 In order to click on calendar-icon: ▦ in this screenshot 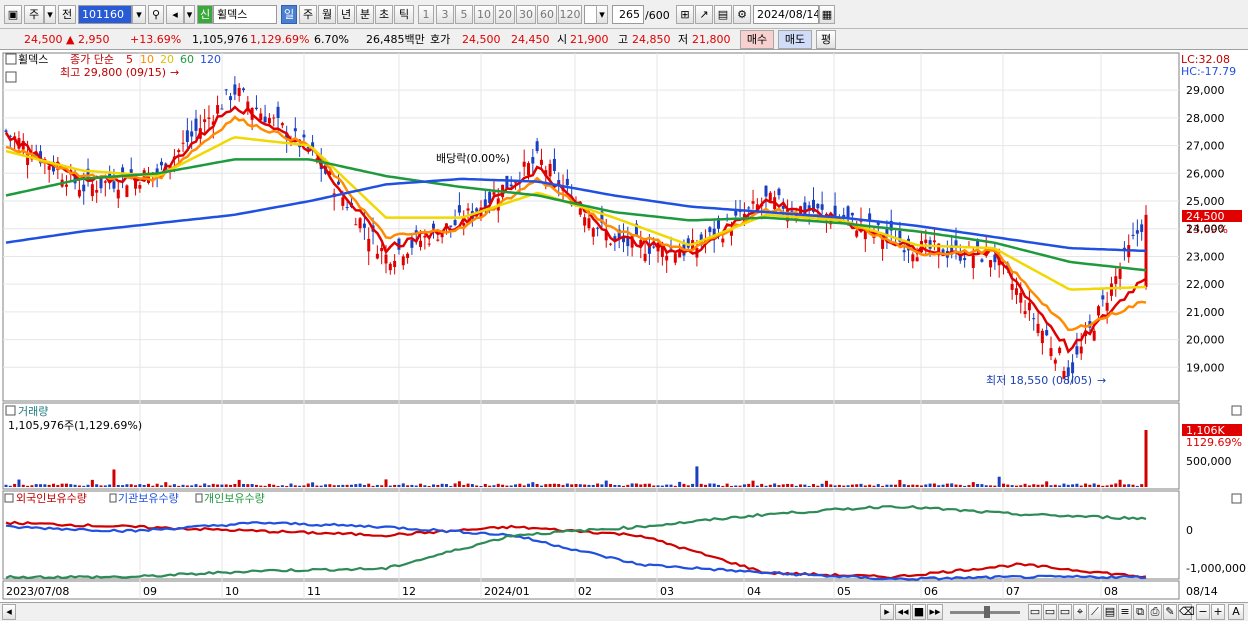, I will do `click(827, 14)`.